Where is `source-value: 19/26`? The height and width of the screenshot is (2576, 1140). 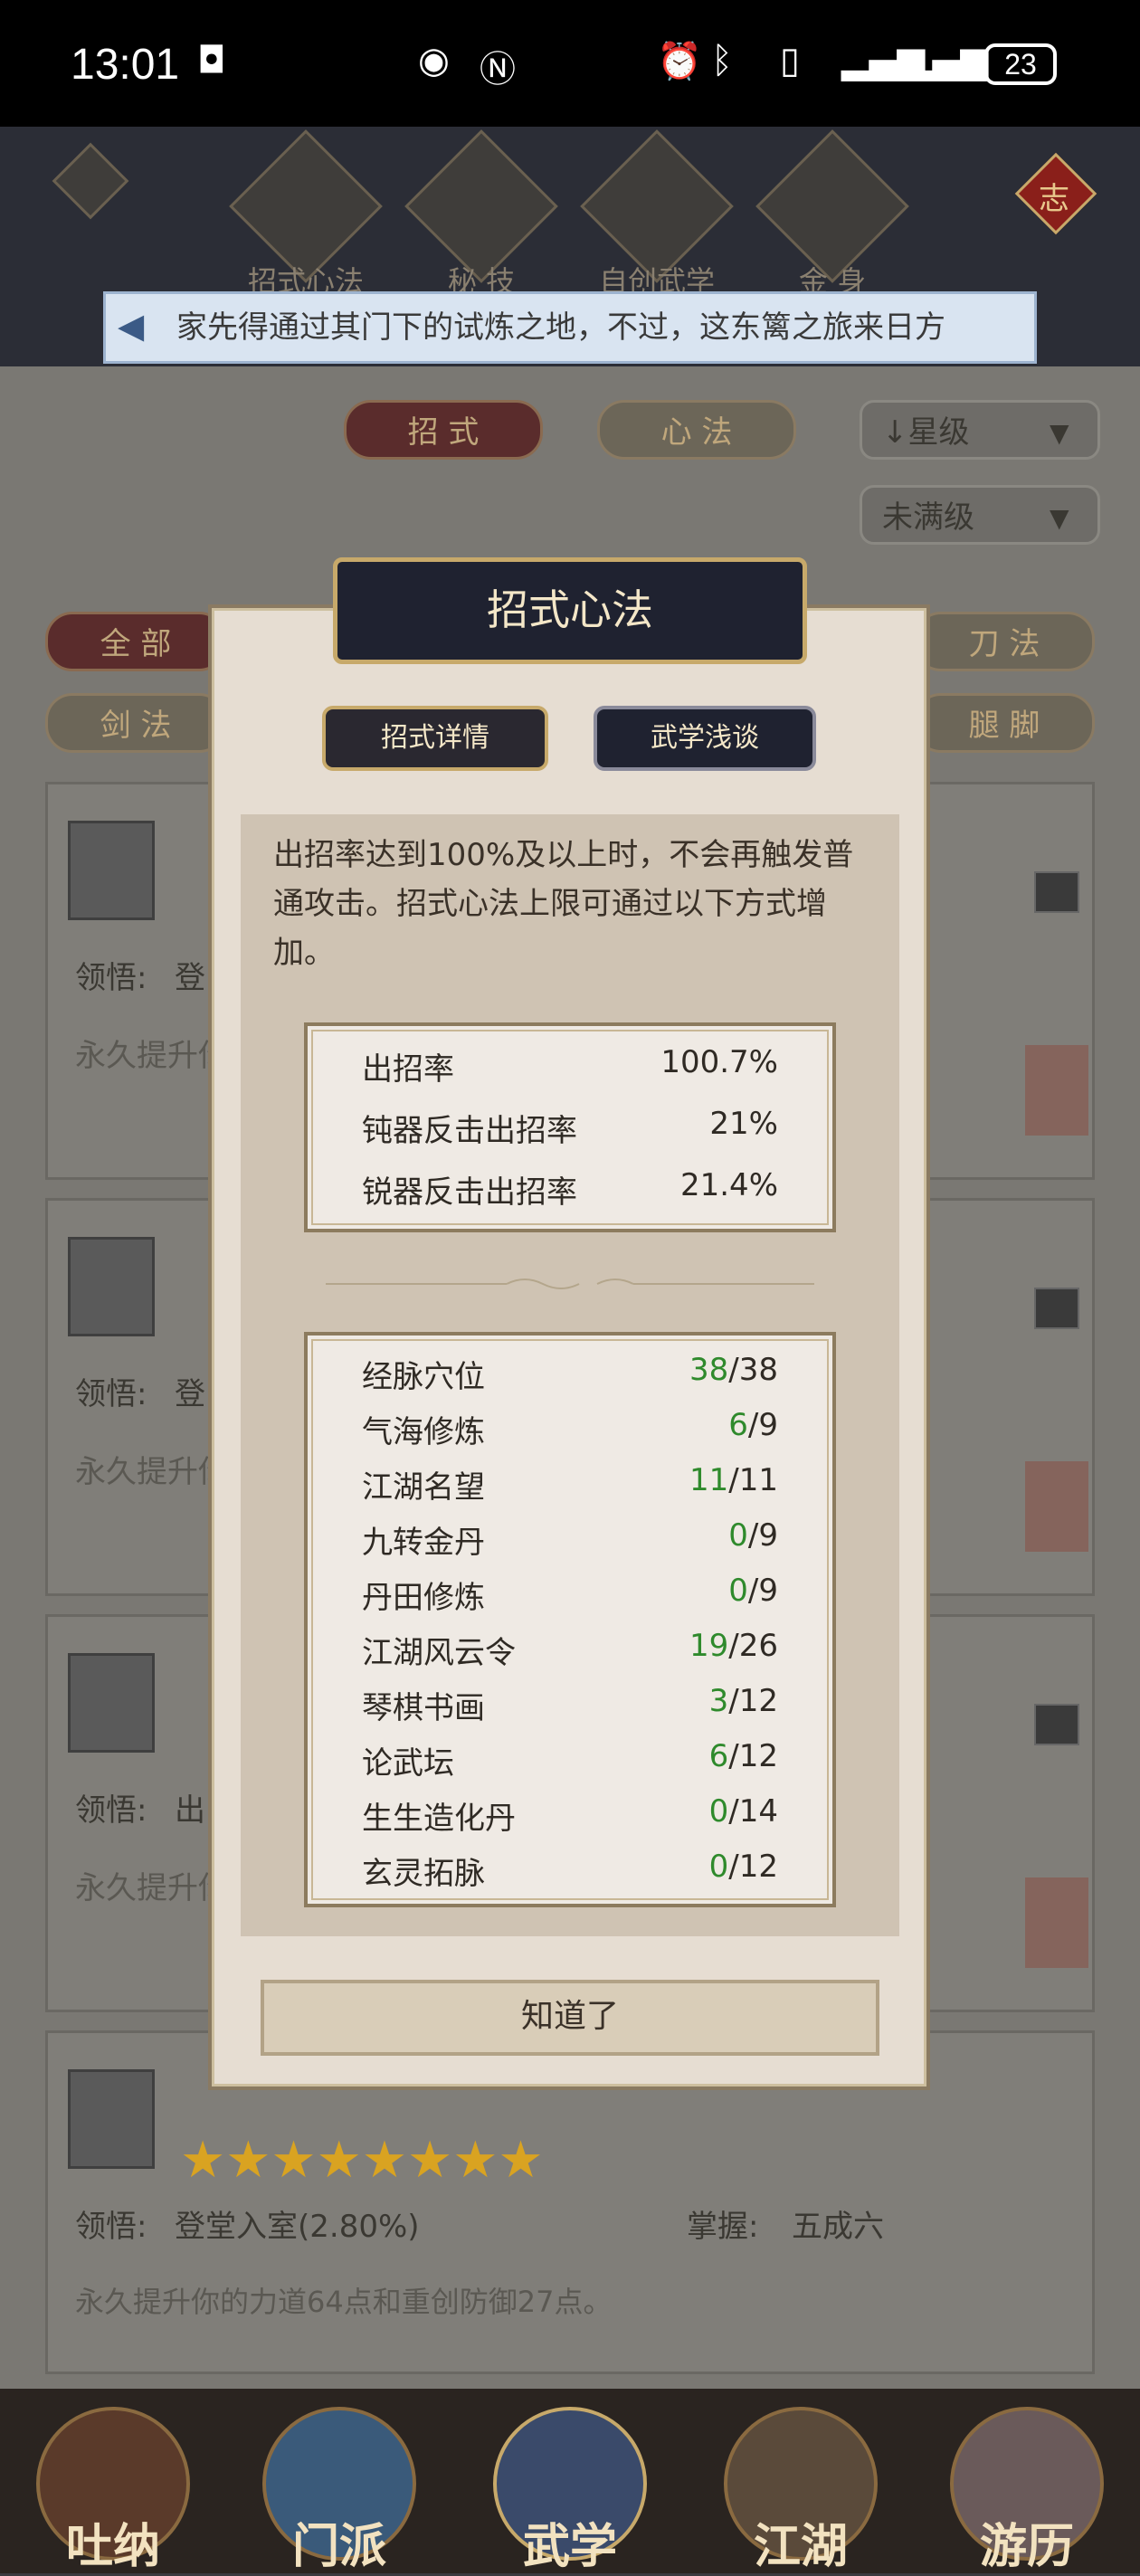 source-value: 19/26 is located at coordinates (734, 1646).